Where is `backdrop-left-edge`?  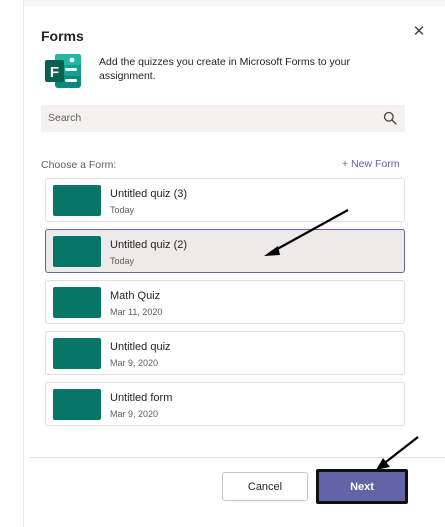 backdrop-left-edge is located at coordinates (12, 263).